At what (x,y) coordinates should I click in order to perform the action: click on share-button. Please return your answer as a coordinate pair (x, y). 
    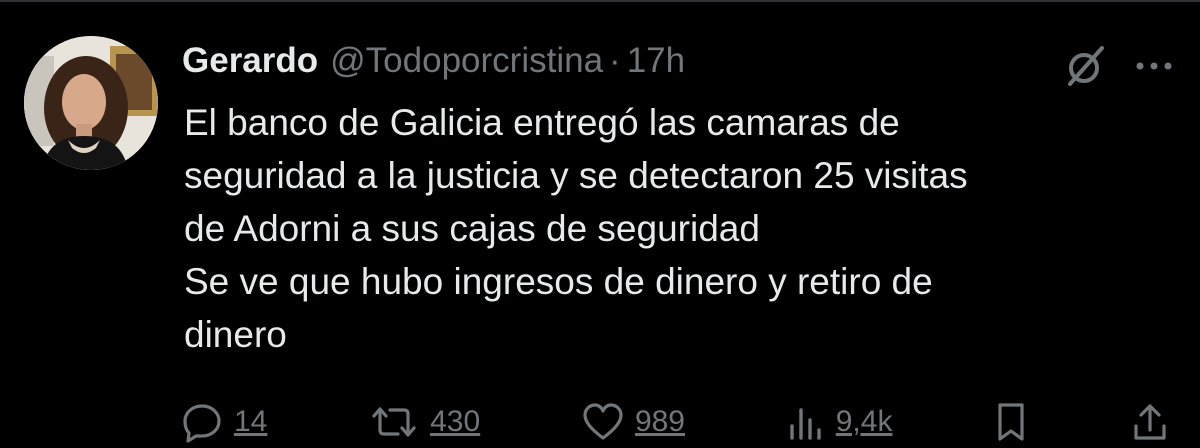
    Looking at the image, I should click on (1150, 422).